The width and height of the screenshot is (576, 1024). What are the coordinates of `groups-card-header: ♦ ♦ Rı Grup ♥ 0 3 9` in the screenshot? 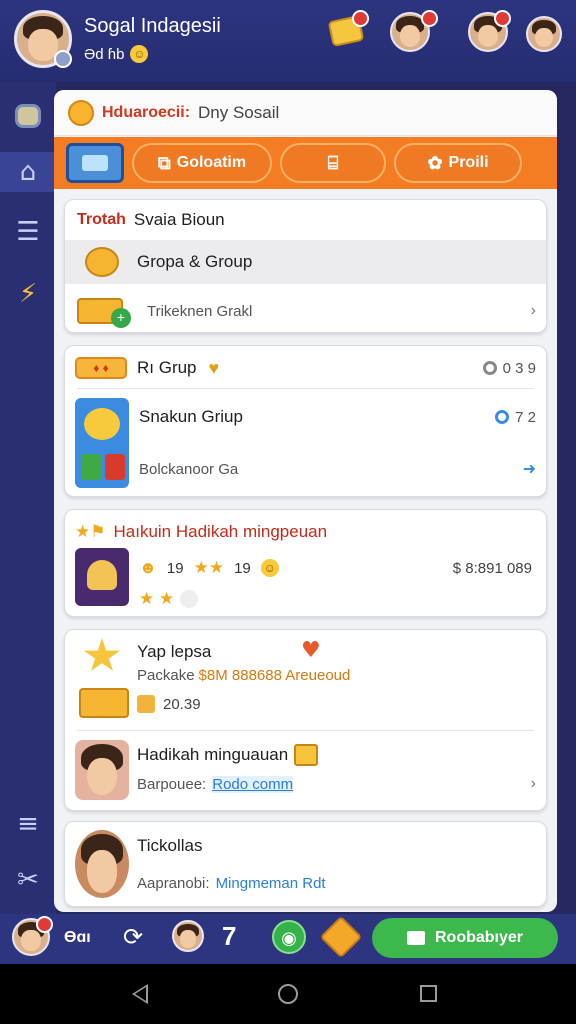 It's located at (305, 368).